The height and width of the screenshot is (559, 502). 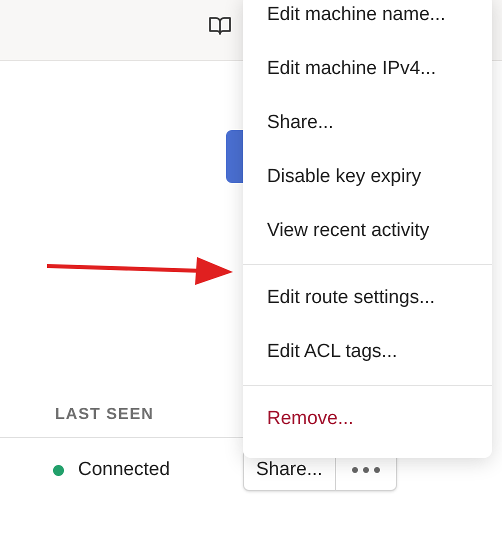 I want to click on book-icon, so click(x=220, y=26).